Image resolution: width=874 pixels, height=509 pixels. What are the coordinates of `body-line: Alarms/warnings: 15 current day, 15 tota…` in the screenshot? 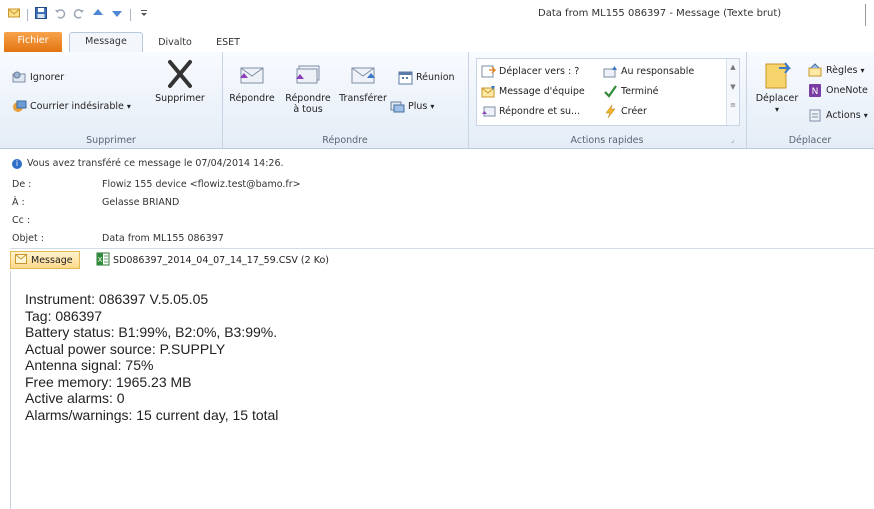 It's located at (152, 414).